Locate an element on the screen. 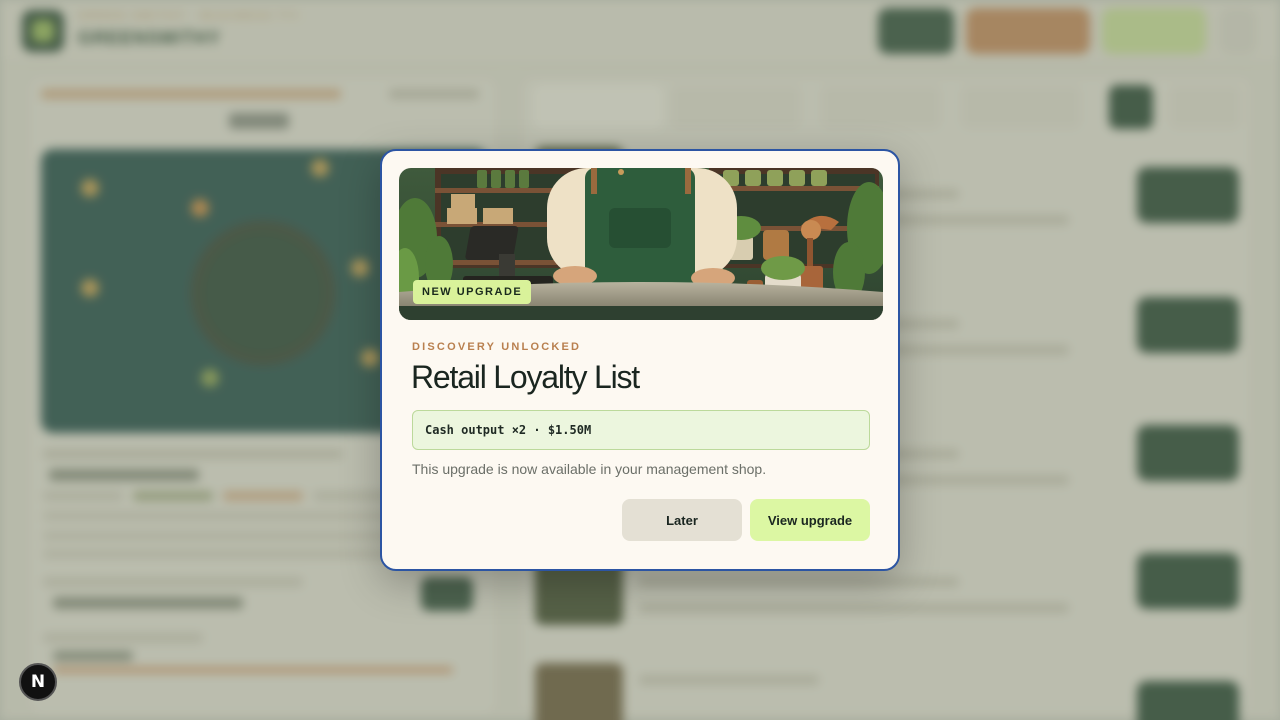 This screenshot has width=1280, height=720. dev-tools-badge: N is located at coordinates (38, 682).